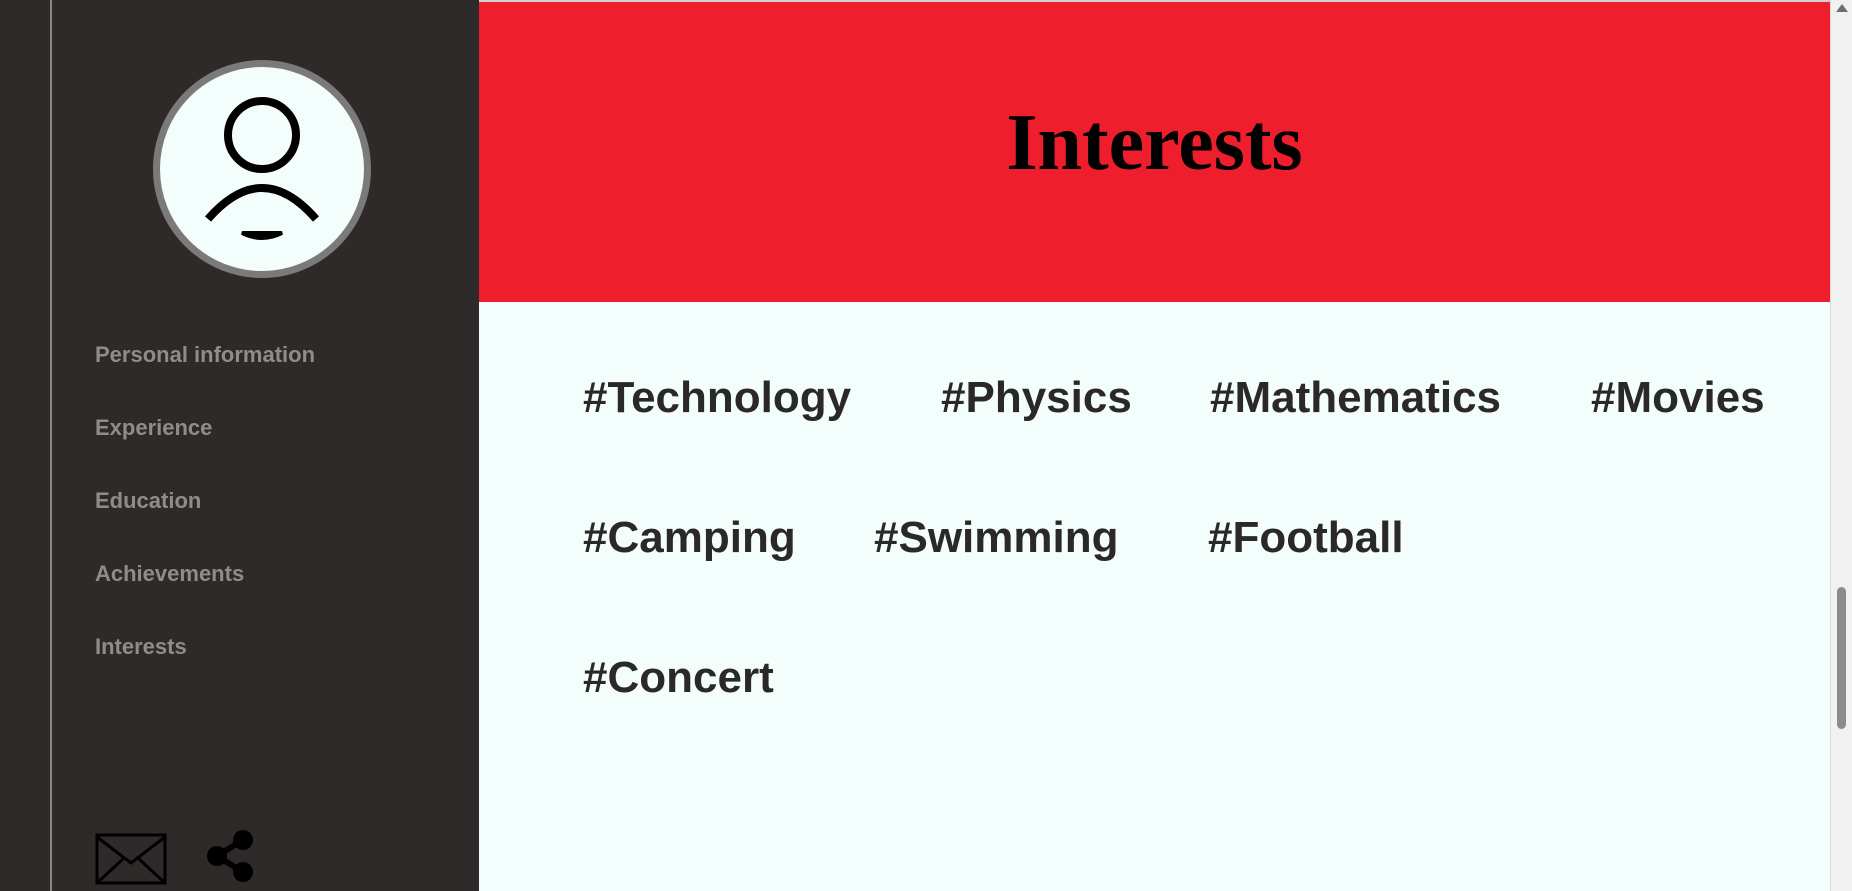 The width and height of the screenshot is (1852, 891). I want to click on sidebar-item-achievements: Achievements, so click(205, 595).